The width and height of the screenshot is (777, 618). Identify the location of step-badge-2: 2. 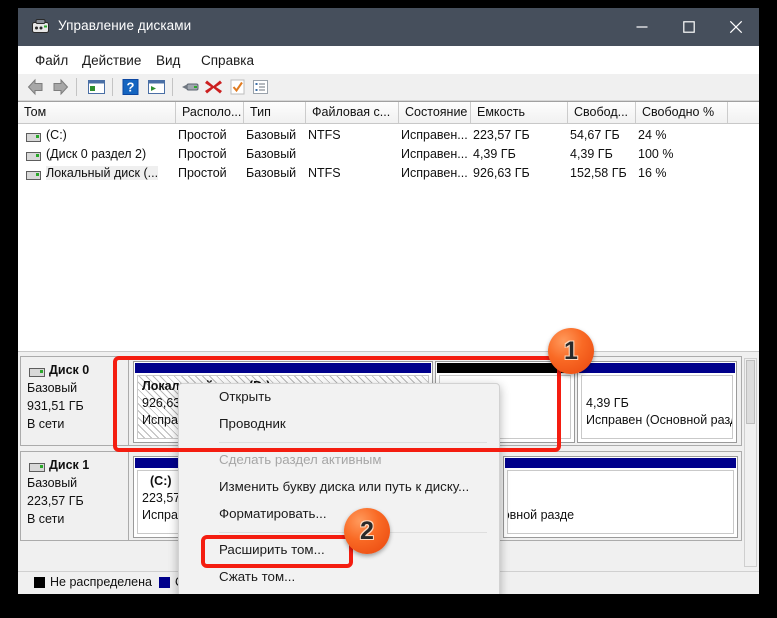
(367, 531).